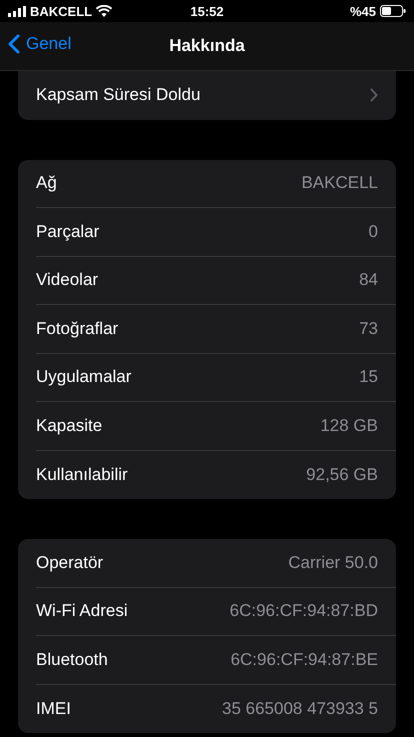  What do you see at coordinates (77, 328) in the screenshot?
I see `row-label: Fotoğraflar` at bounding box center [77, 328].